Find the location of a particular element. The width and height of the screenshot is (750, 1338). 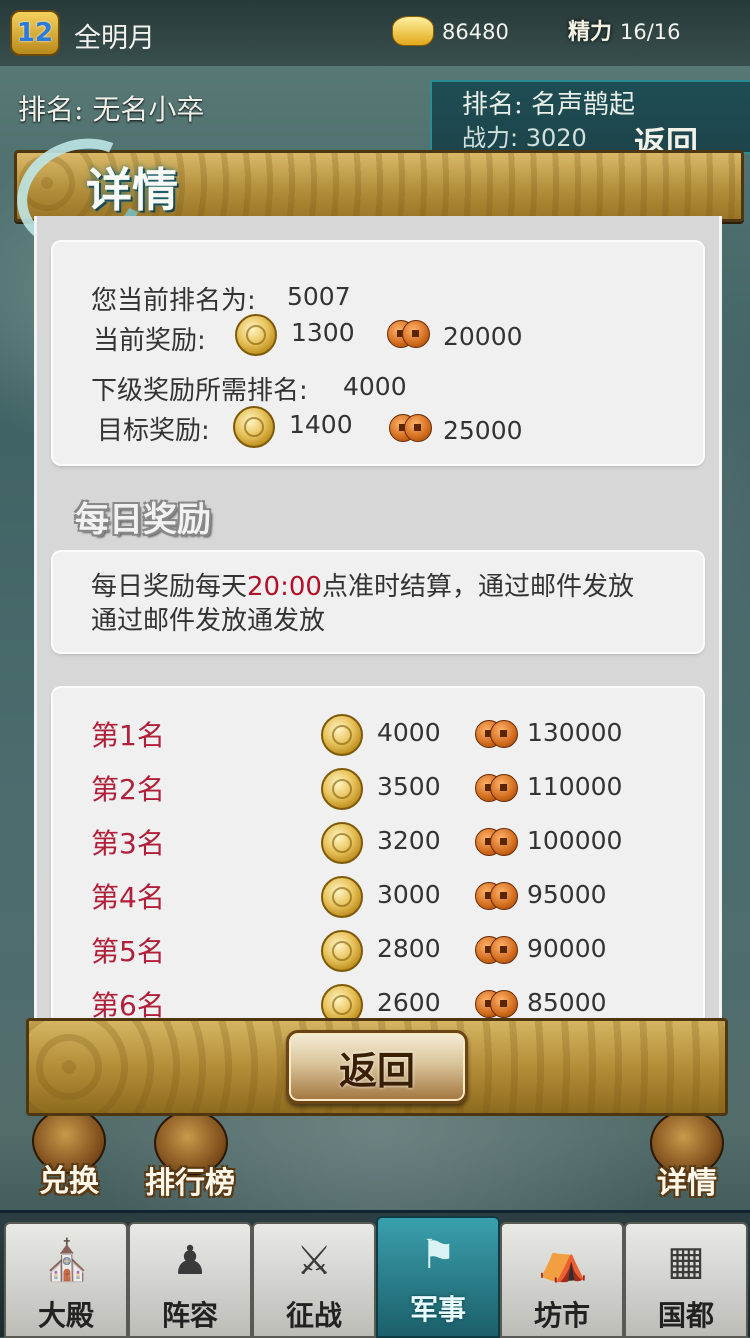

dialog-title-text: 详情 is located at coordinates (132, 190).